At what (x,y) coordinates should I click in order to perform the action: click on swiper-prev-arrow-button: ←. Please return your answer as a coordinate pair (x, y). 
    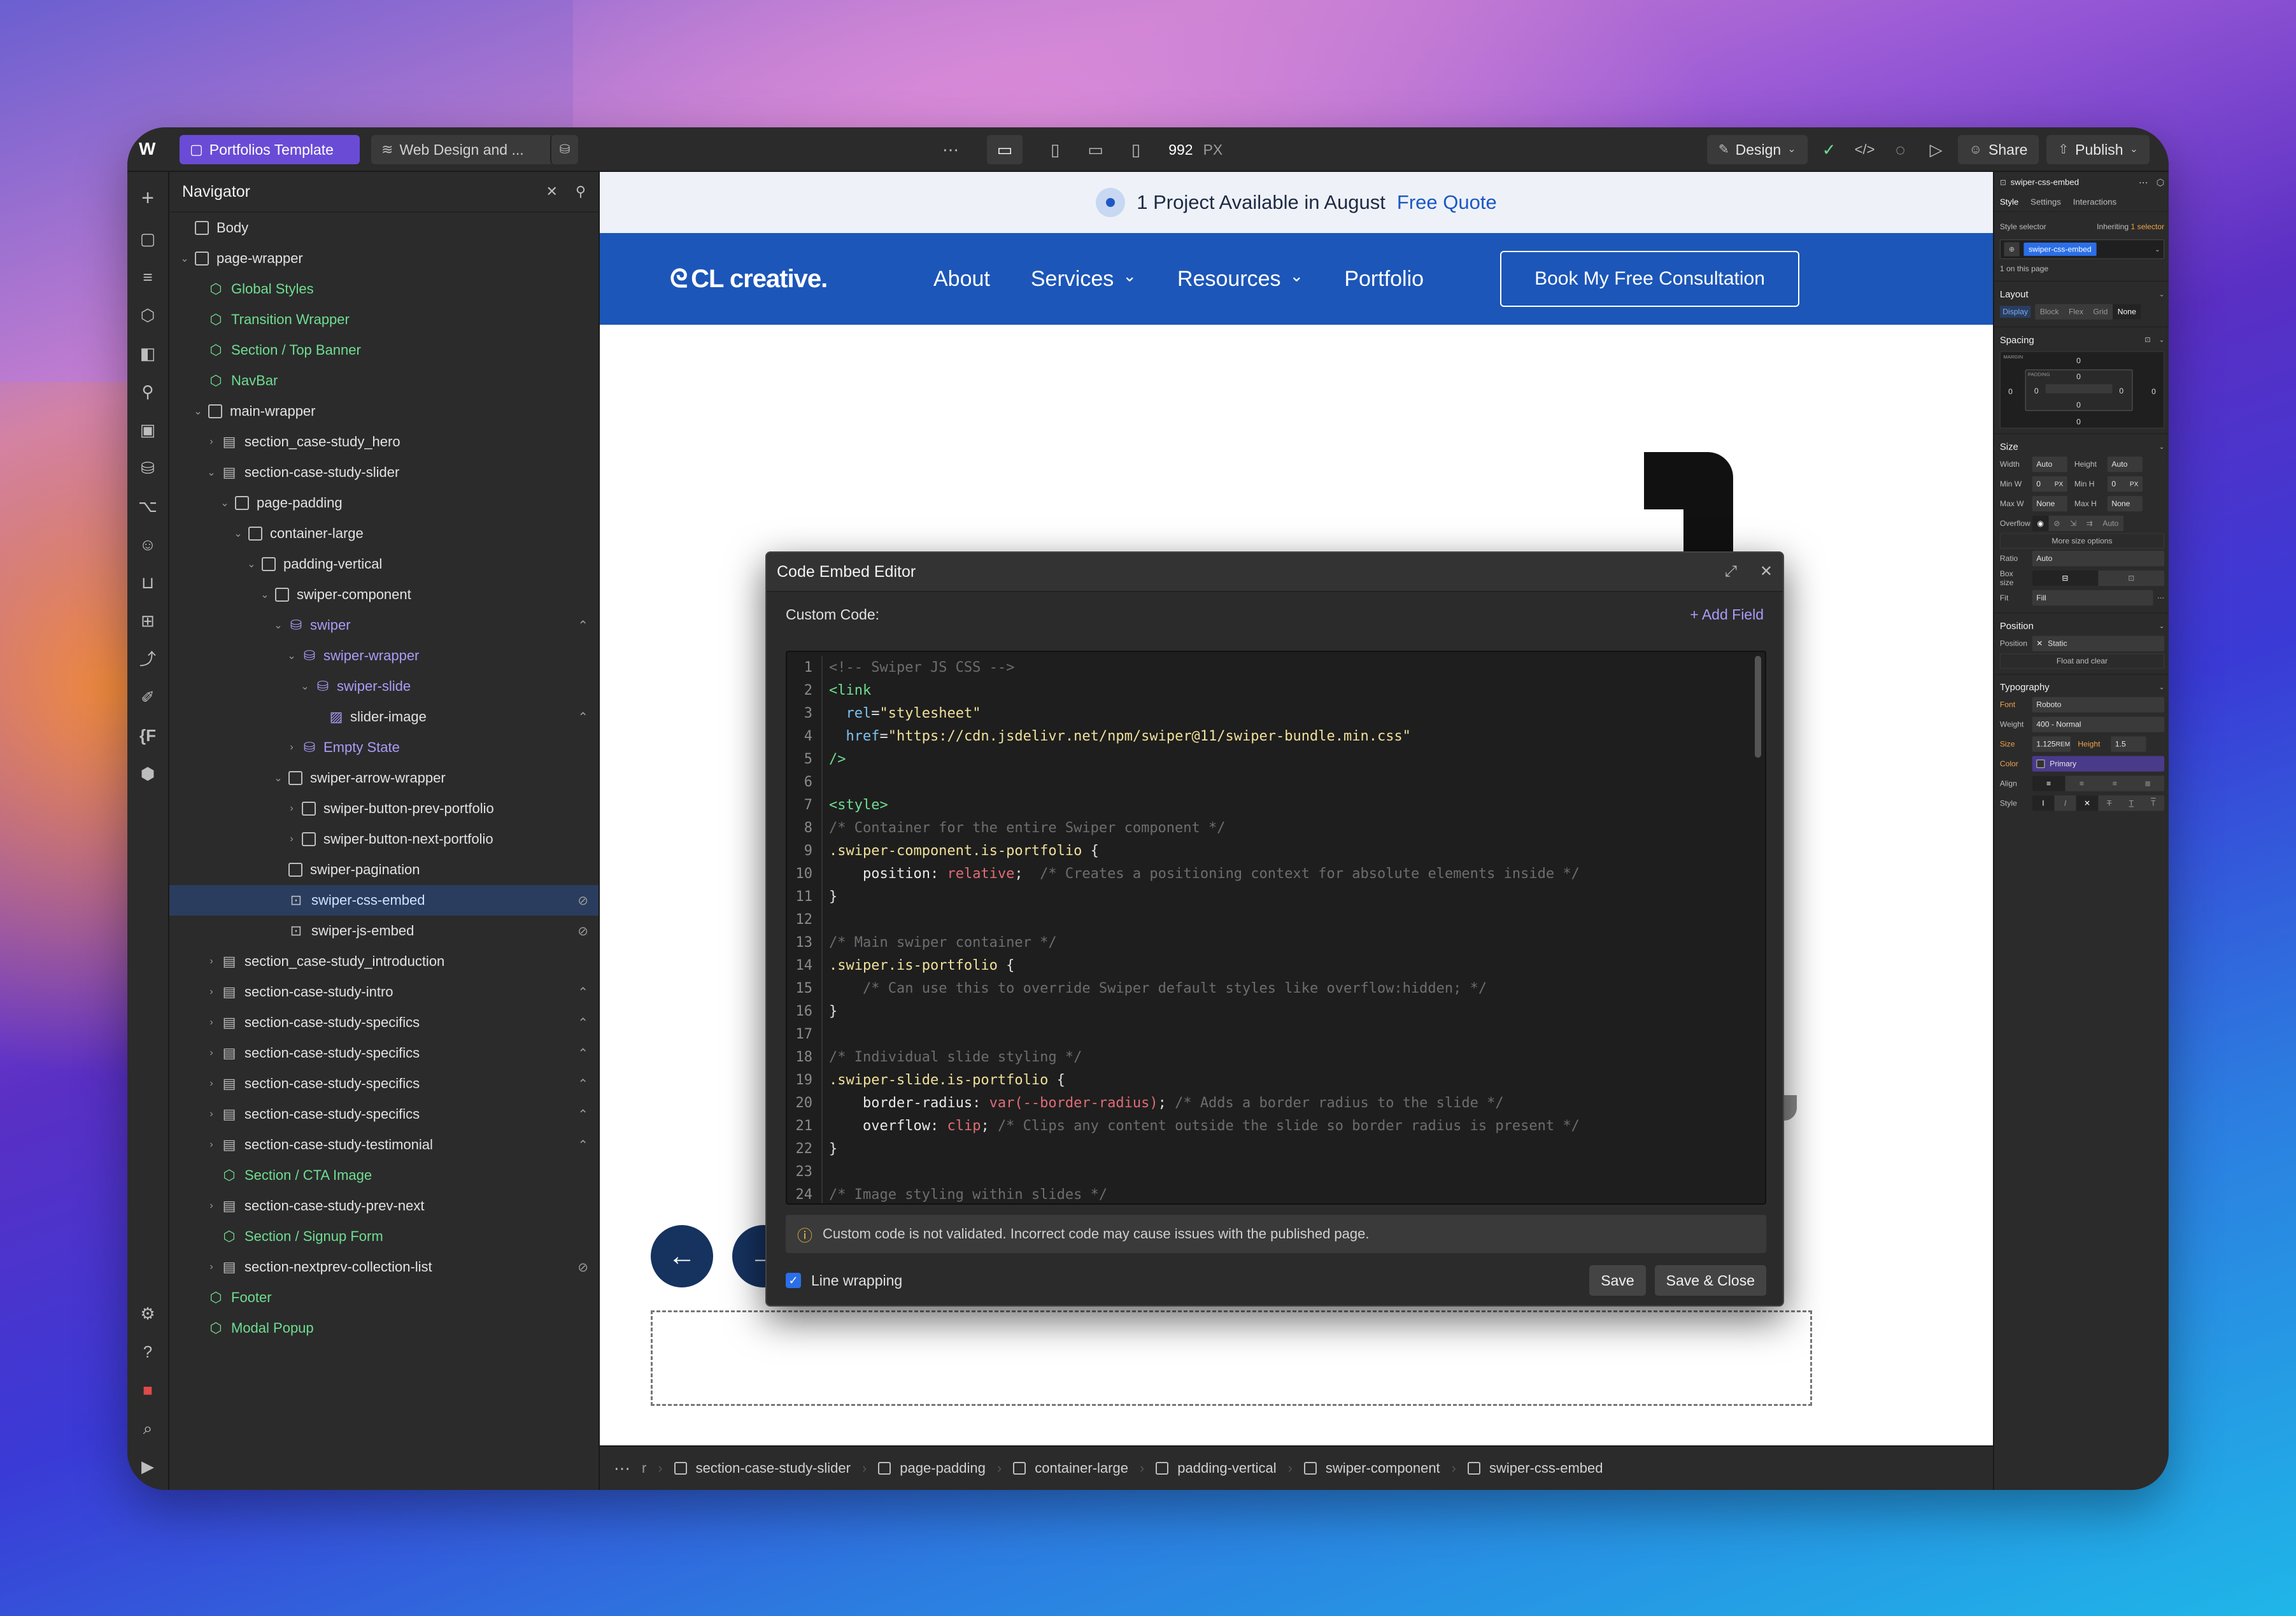
    Looking at the image, I should click on (682, 1256).